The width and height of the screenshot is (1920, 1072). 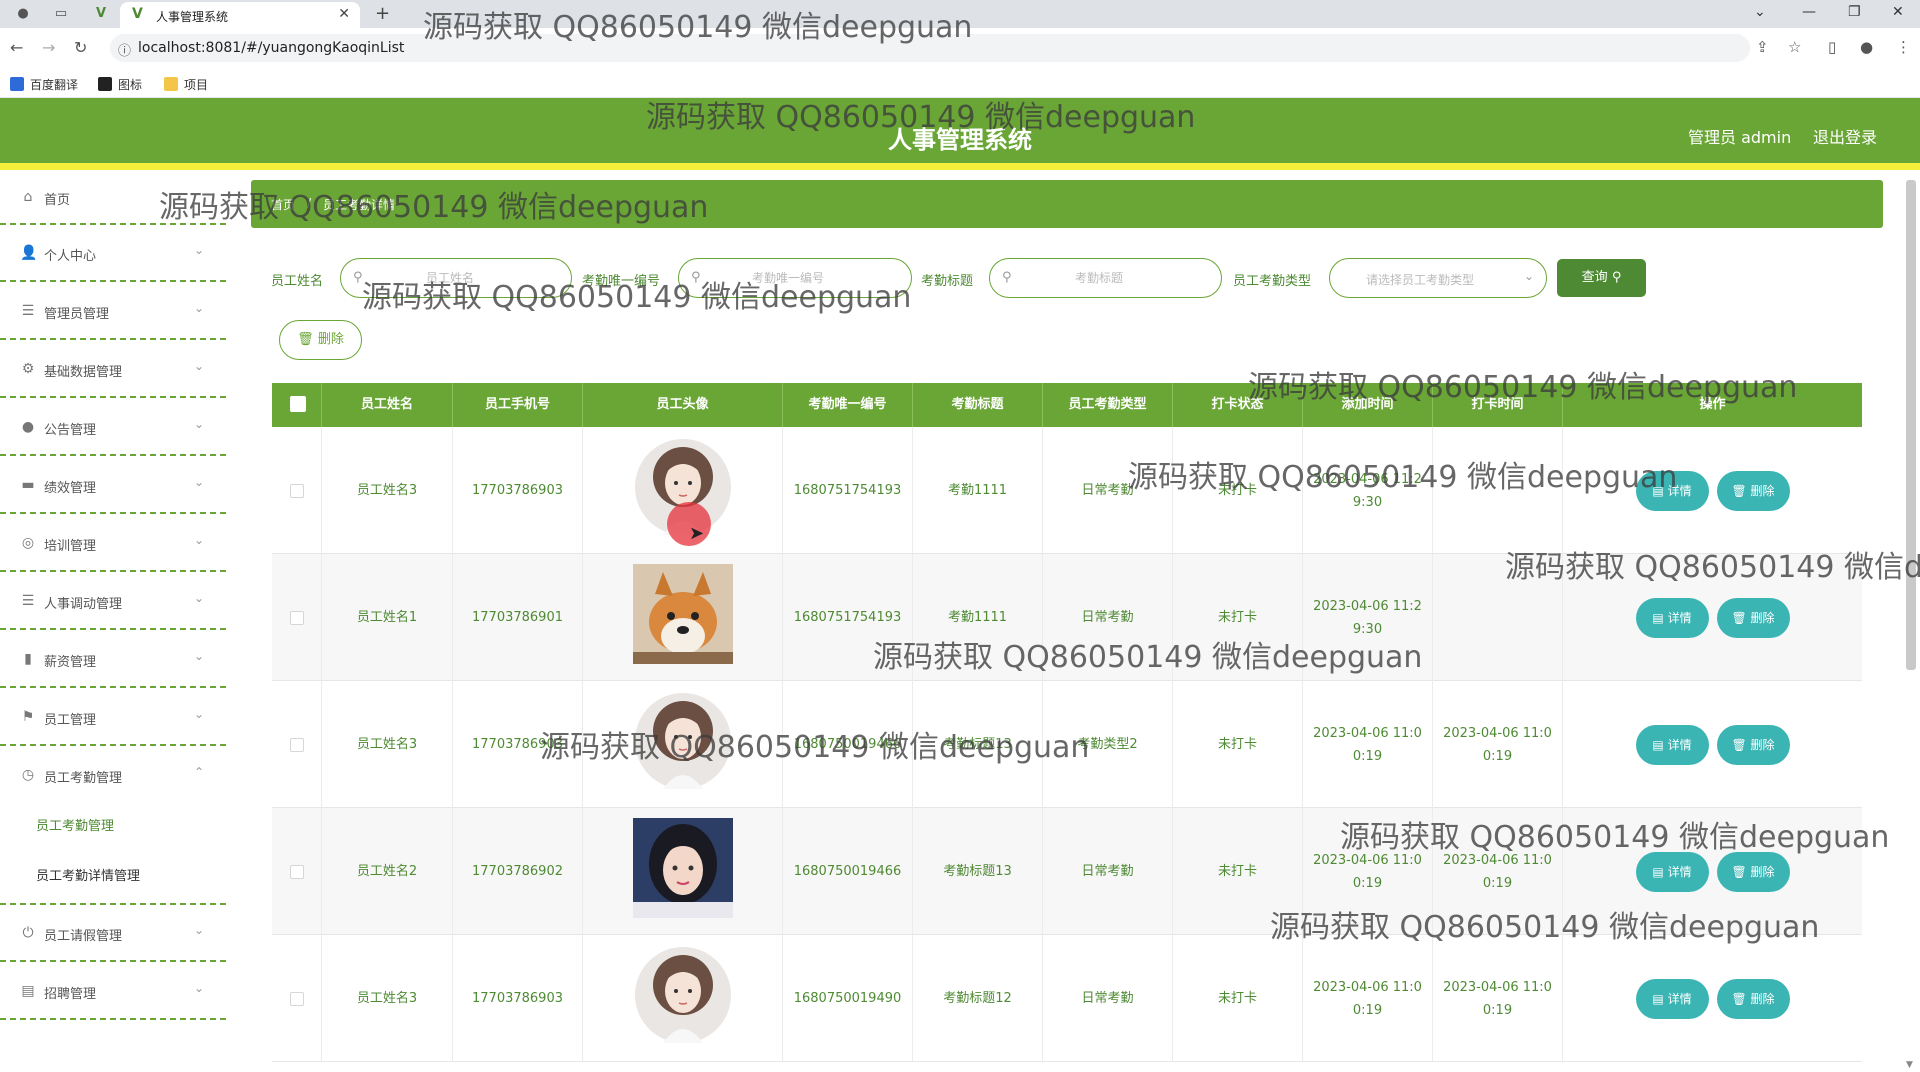 I want to click on reload-icon: ↻, so click(x=80, y=47).